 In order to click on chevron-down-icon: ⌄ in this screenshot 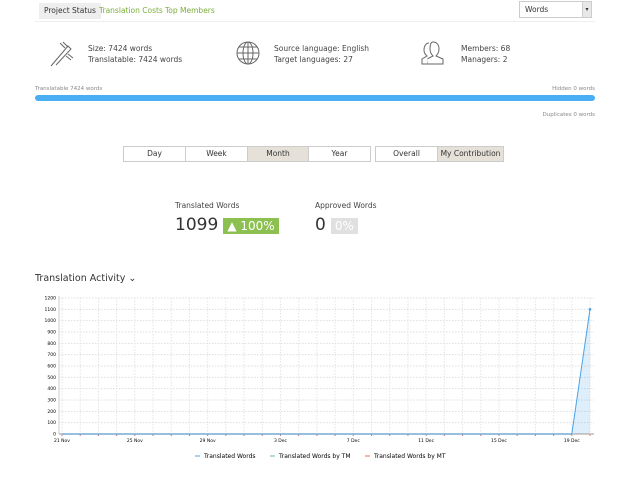, I will do `click(132, 278)`.